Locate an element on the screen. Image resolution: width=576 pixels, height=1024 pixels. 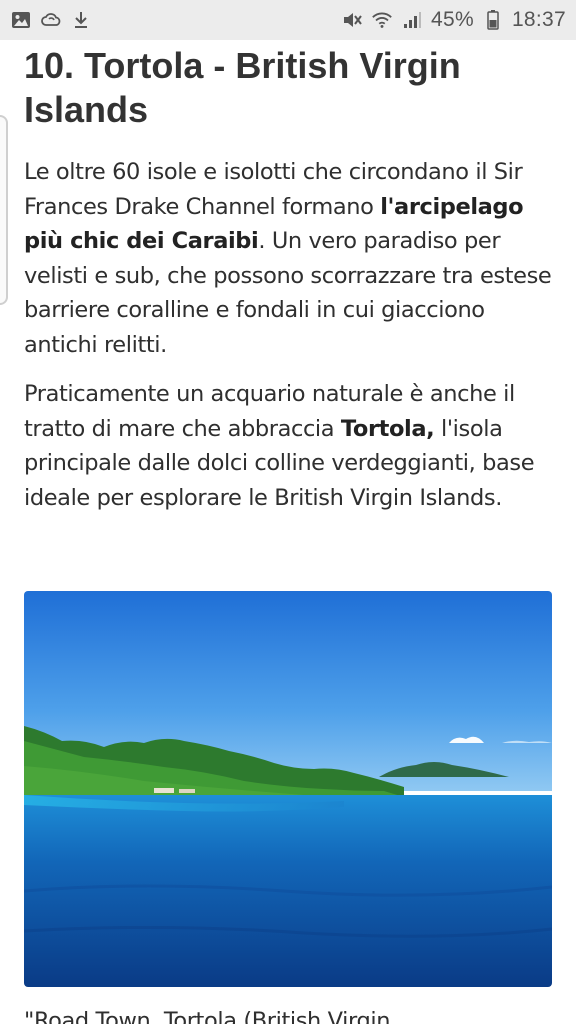
mute-icon is located at coordinates (352, 20).